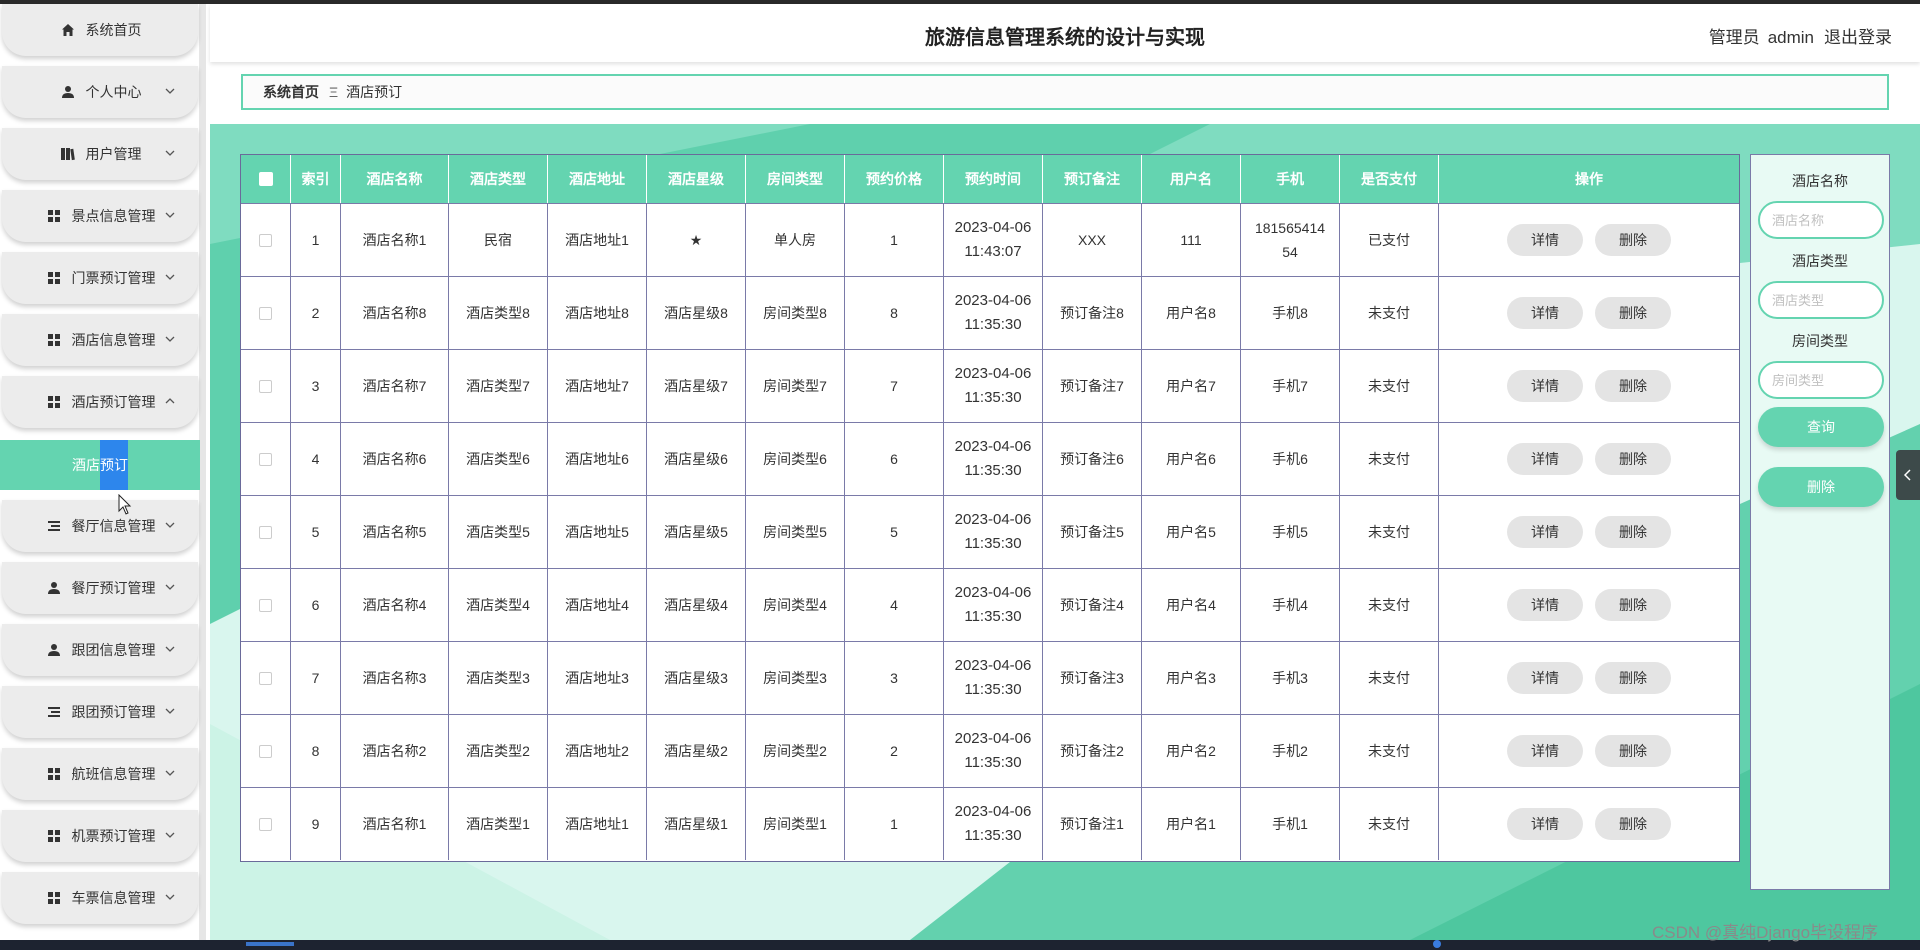 Image resolution: width=1920 pixels, height=950 pixels. Describe the element at coordinates (113, 30) in the screenshot. I see `sidebar-item-label: 系统首页` at that location.